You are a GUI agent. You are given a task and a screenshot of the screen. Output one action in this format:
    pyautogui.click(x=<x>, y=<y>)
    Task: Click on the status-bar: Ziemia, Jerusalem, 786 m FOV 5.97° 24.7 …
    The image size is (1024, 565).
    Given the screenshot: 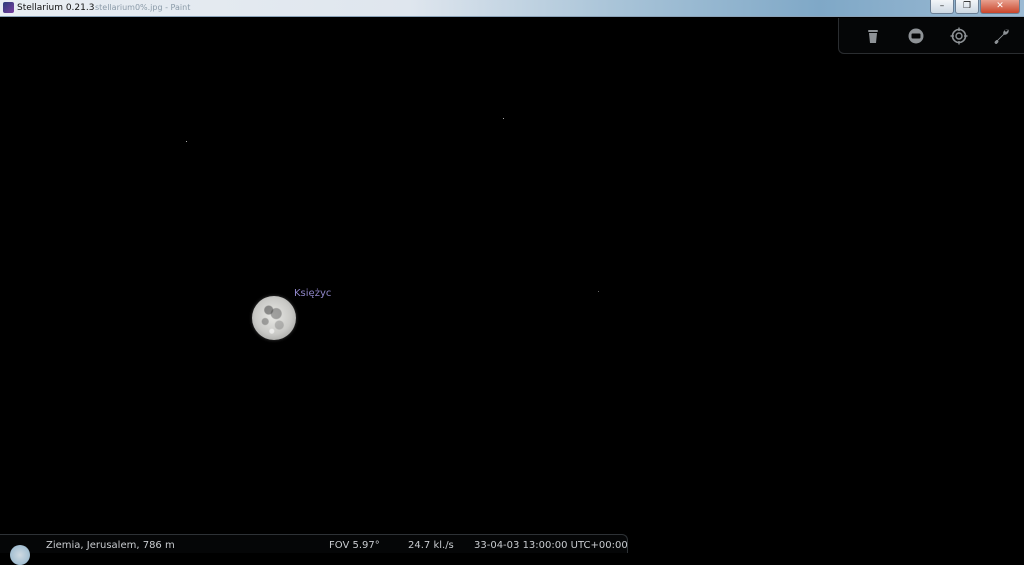 What is the action you would take?
    pyautogui.click(x=314, y=543)
    